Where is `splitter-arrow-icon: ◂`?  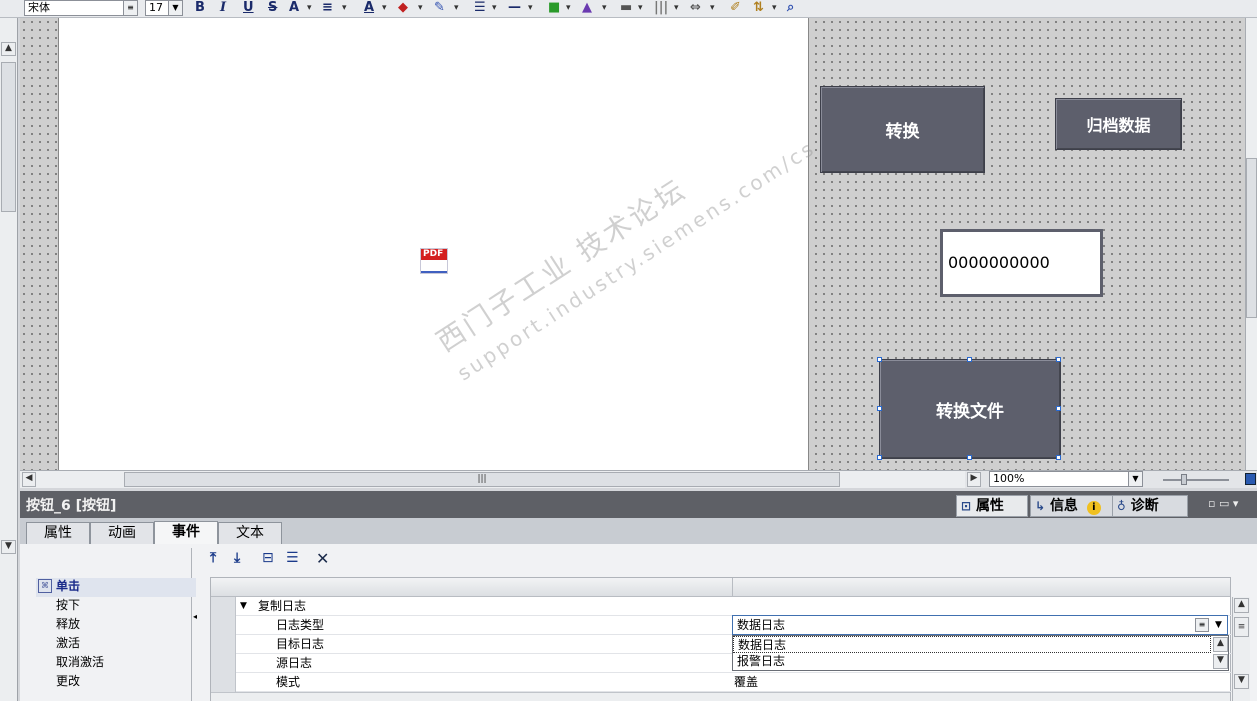 splitter-arrow-icon: ◂ is located at coordinates (196, 617).